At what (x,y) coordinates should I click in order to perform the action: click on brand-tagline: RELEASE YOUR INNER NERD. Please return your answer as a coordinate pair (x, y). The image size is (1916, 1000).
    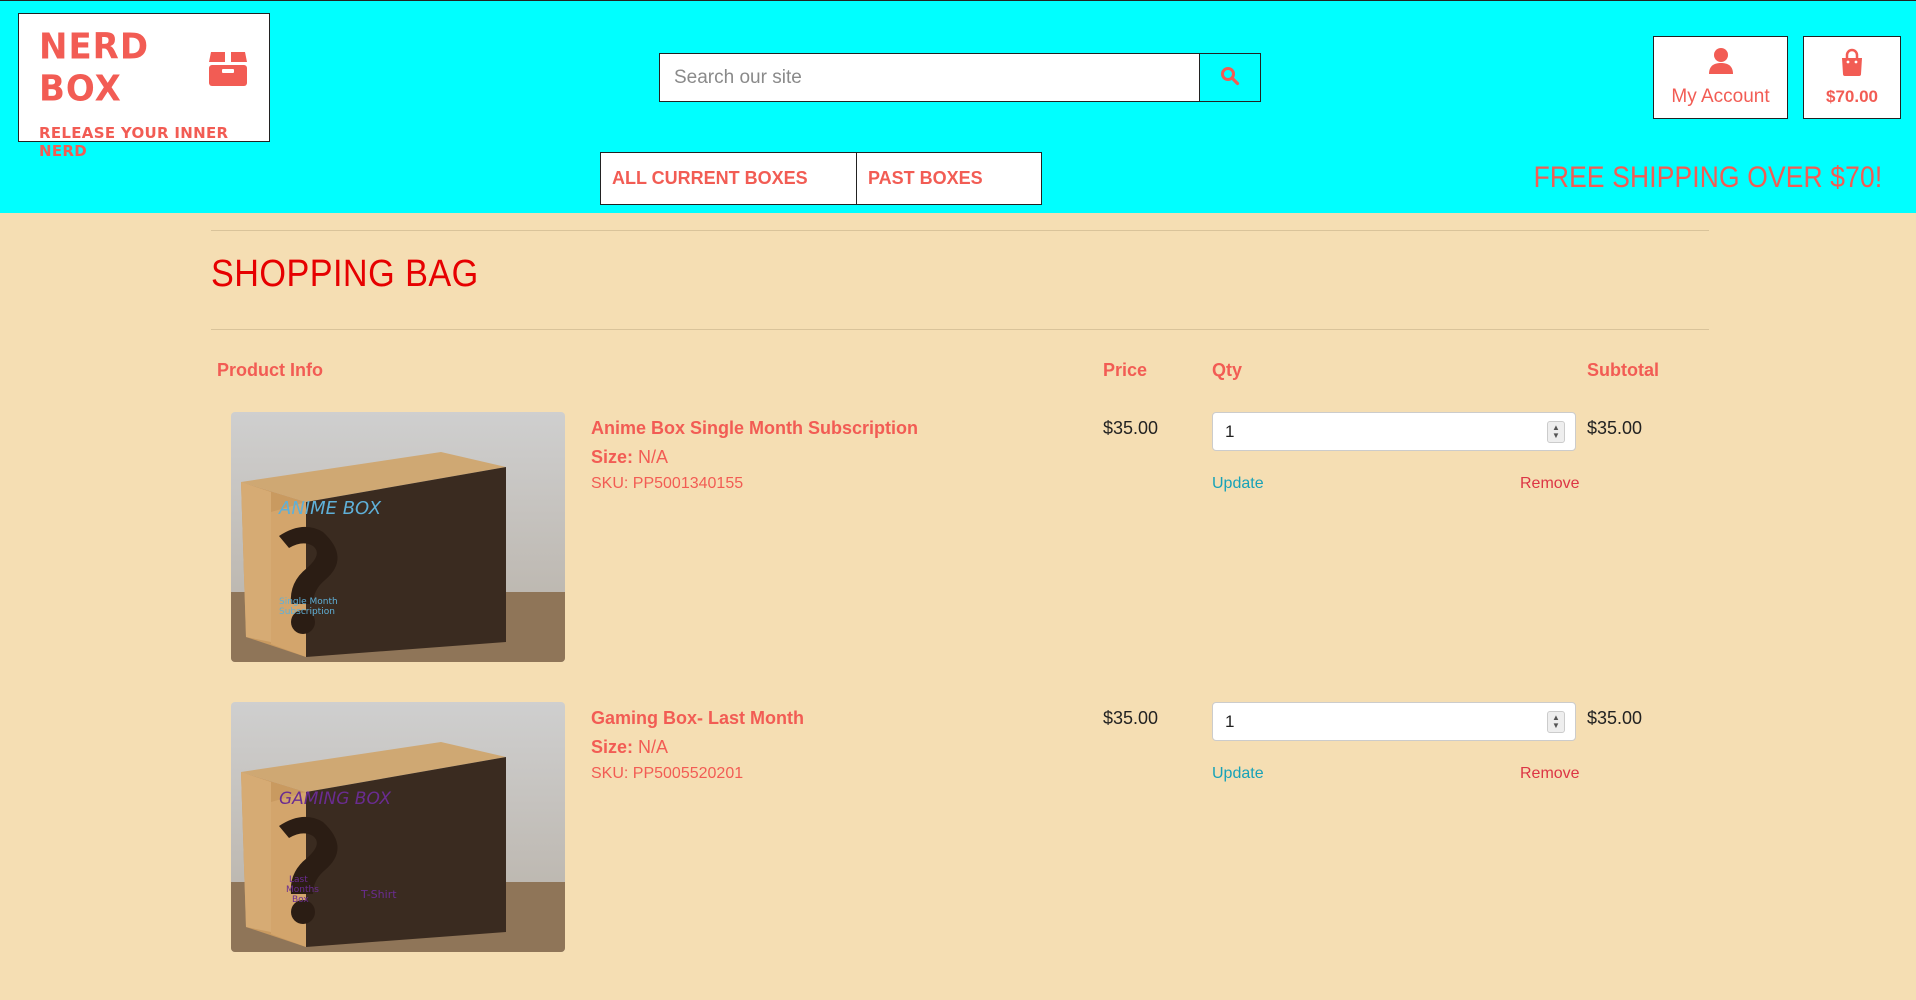
    Looking at the image, I should click on (134, 142).